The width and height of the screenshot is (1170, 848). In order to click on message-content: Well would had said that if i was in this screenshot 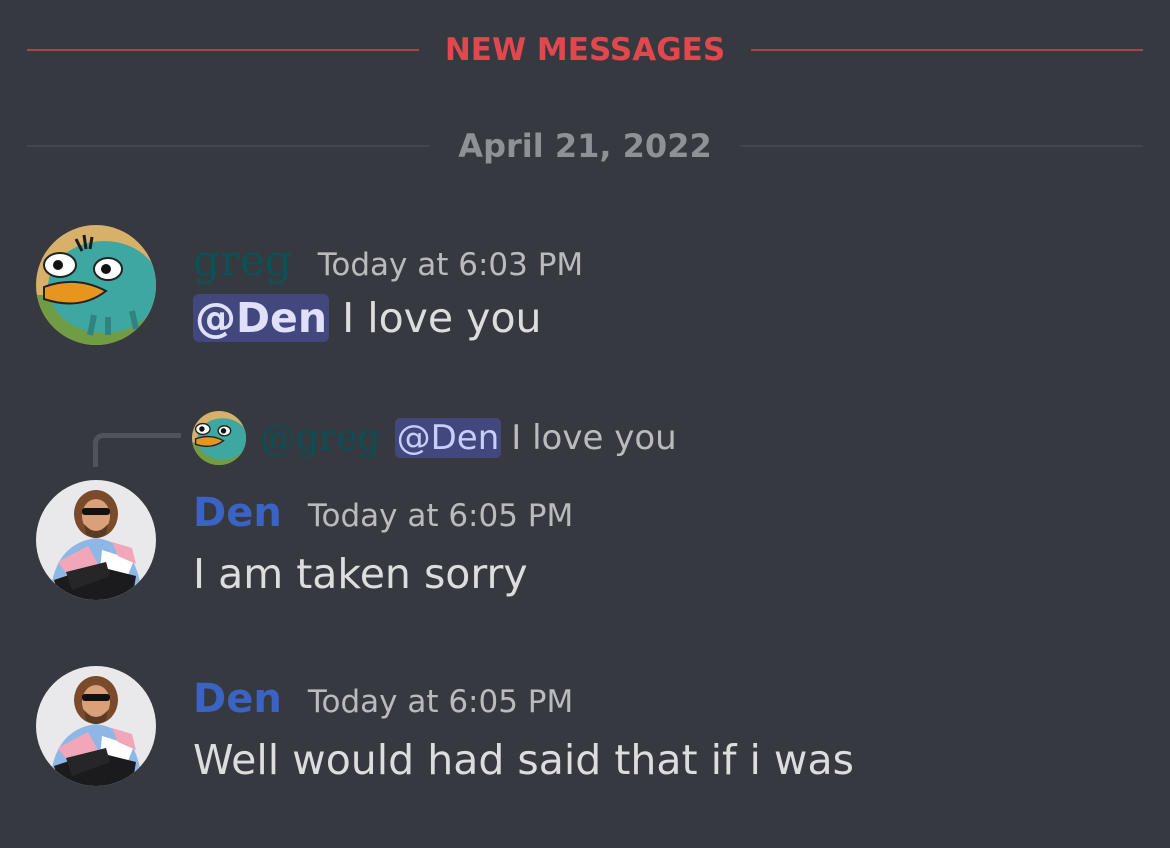, I will do `click(523, 760)`.